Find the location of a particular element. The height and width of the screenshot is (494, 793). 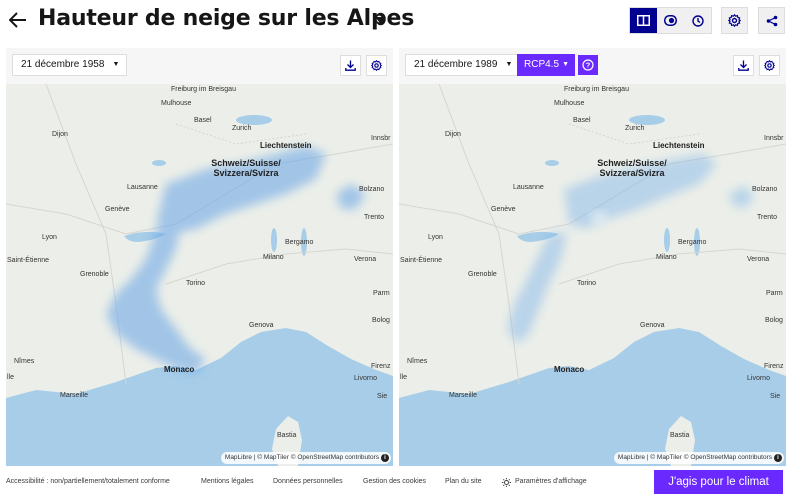

right-date-select: 21 décembre 1989 ▼ is located at coordinates (463, 65).